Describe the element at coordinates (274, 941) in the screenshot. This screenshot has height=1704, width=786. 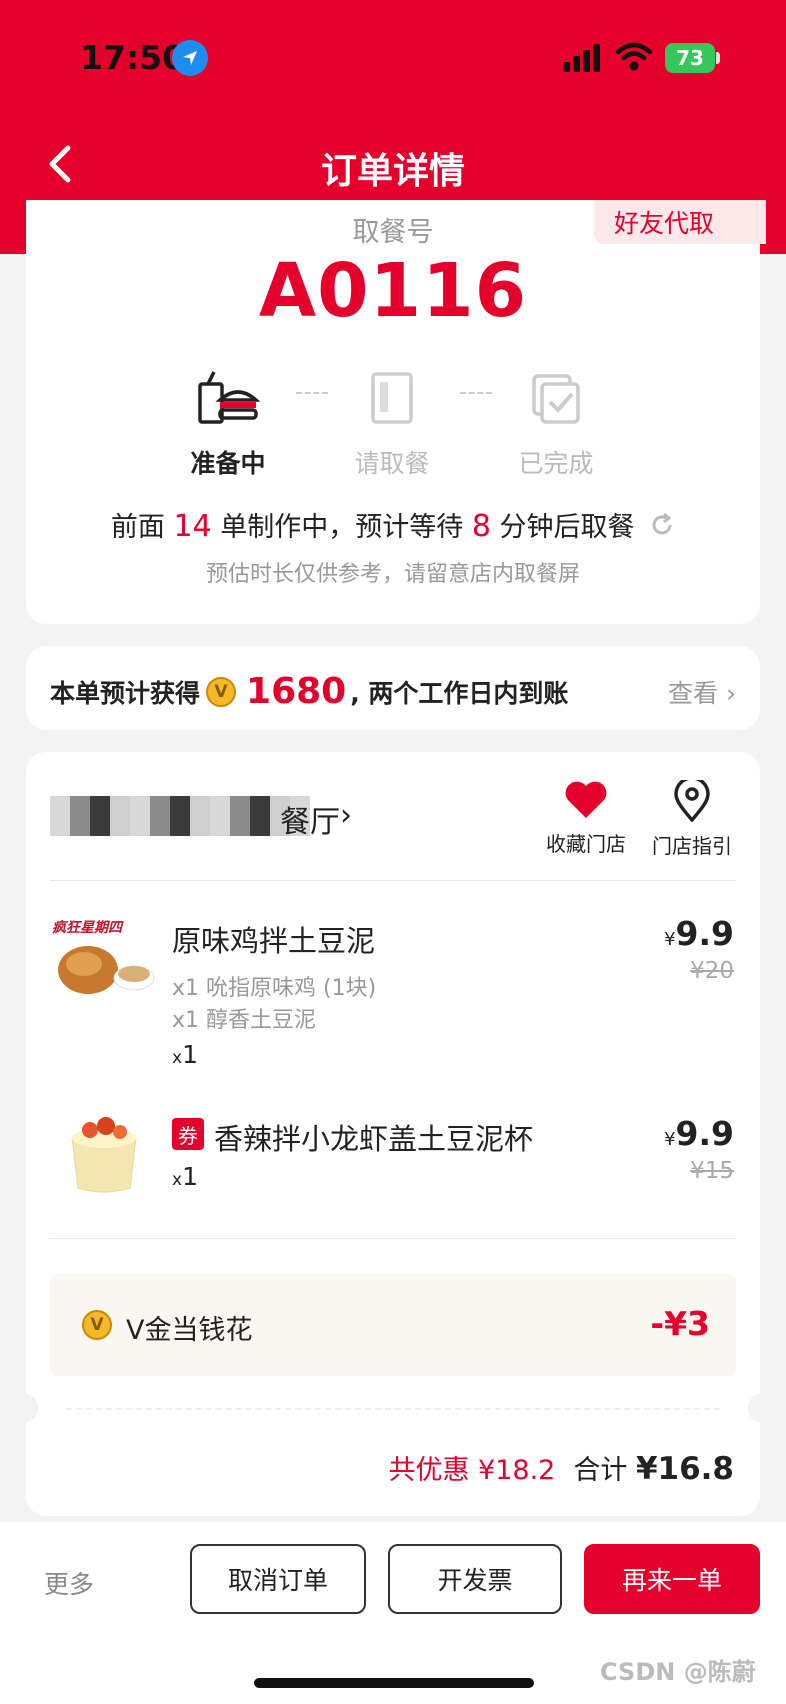
I see `item-name: 原味鸡拌土豆泥` at that location.